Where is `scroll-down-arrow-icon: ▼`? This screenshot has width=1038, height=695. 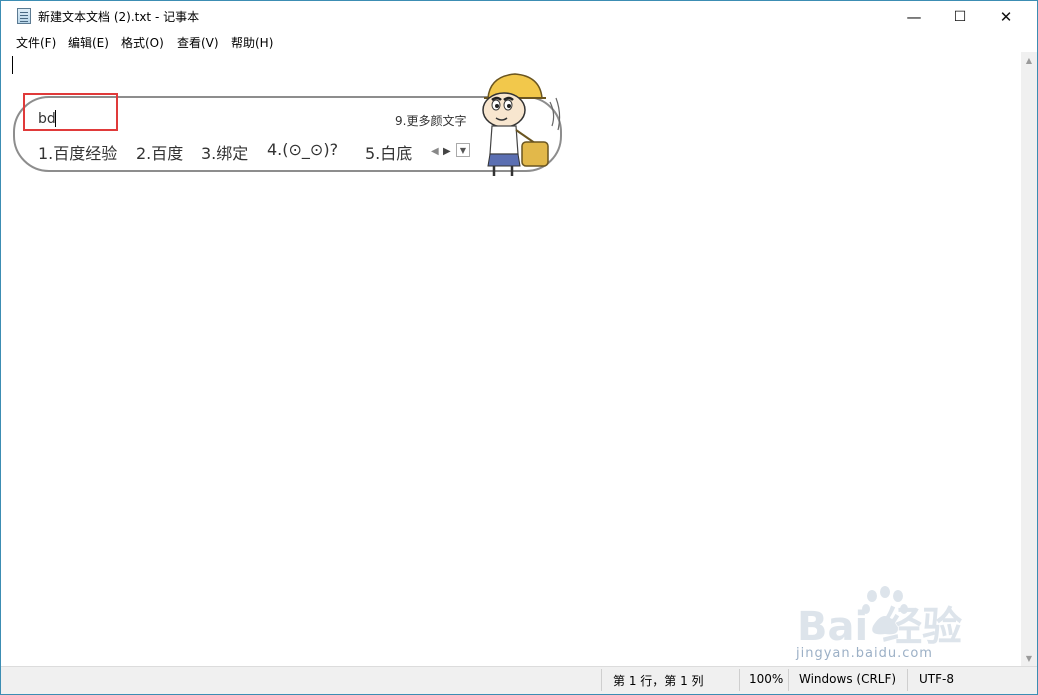
scroll-down-arrow-icon: ▼ is located at coordinates (1029, 658).